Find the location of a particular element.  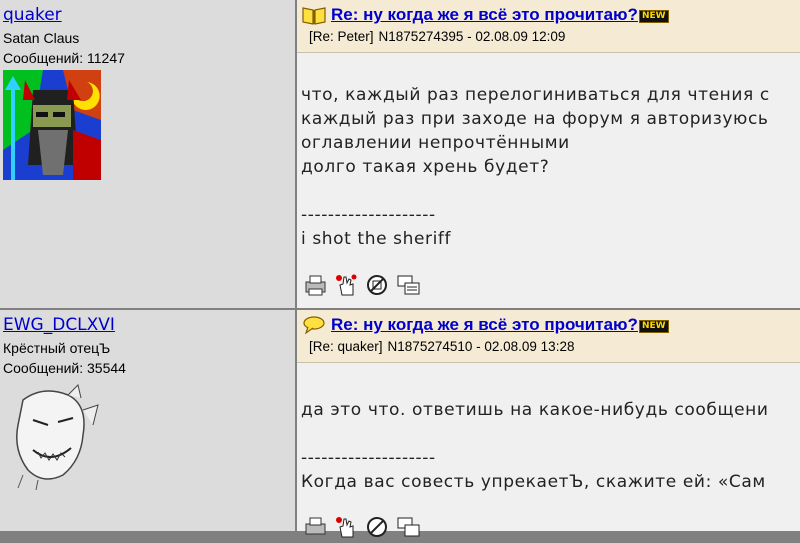

signature-text: i shot the sheriff is located at coordinates (376, 239).